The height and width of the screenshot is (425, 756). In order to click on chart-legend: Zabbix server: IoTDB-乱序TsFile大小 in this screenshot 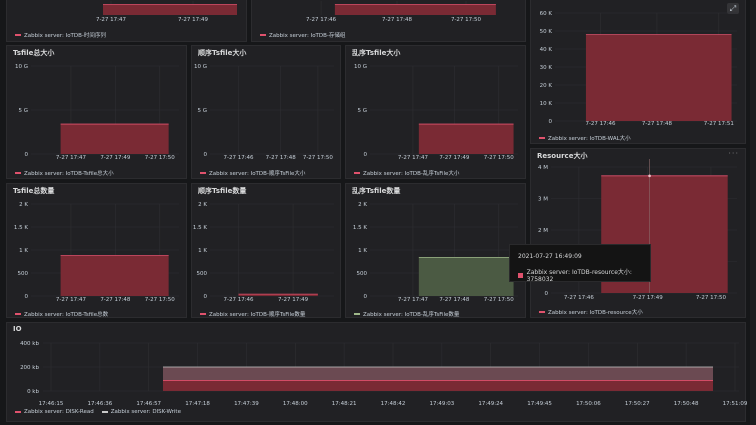, I will do `click(406, 173)`.